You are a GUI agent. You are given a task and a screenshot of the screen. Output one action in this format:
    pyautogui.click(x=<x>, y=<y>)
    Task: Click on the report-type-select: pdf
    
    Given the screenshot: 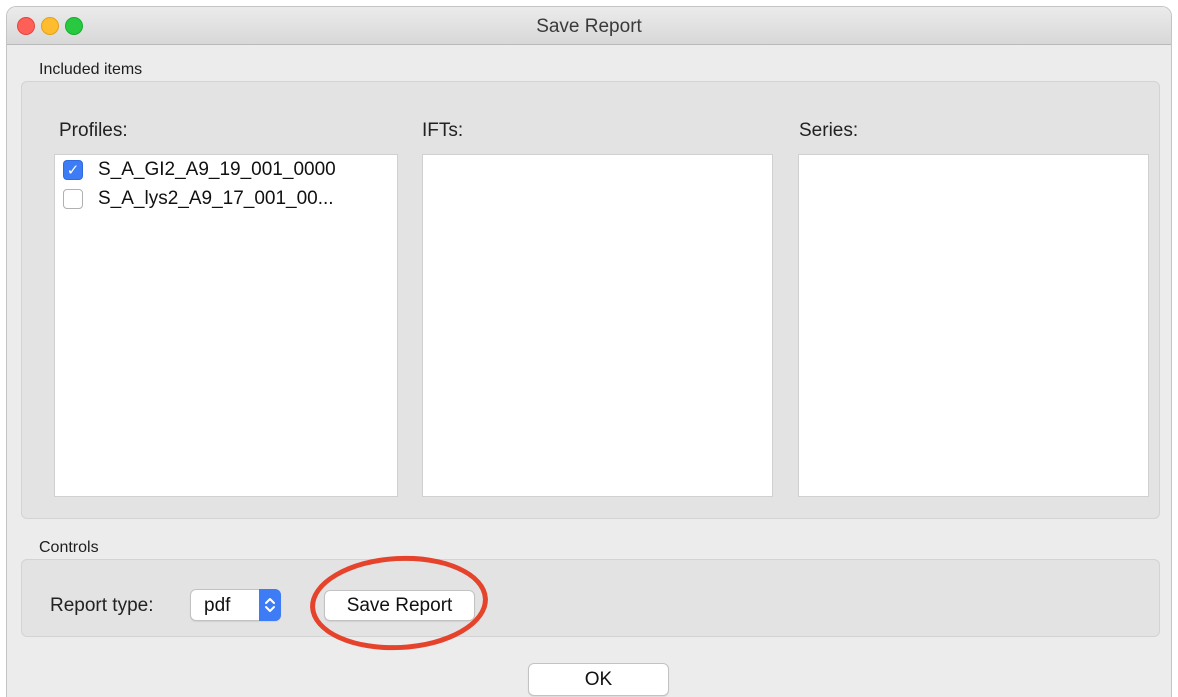 What is the action you would take?
    pyautogui.click(x=235, y=605)
    